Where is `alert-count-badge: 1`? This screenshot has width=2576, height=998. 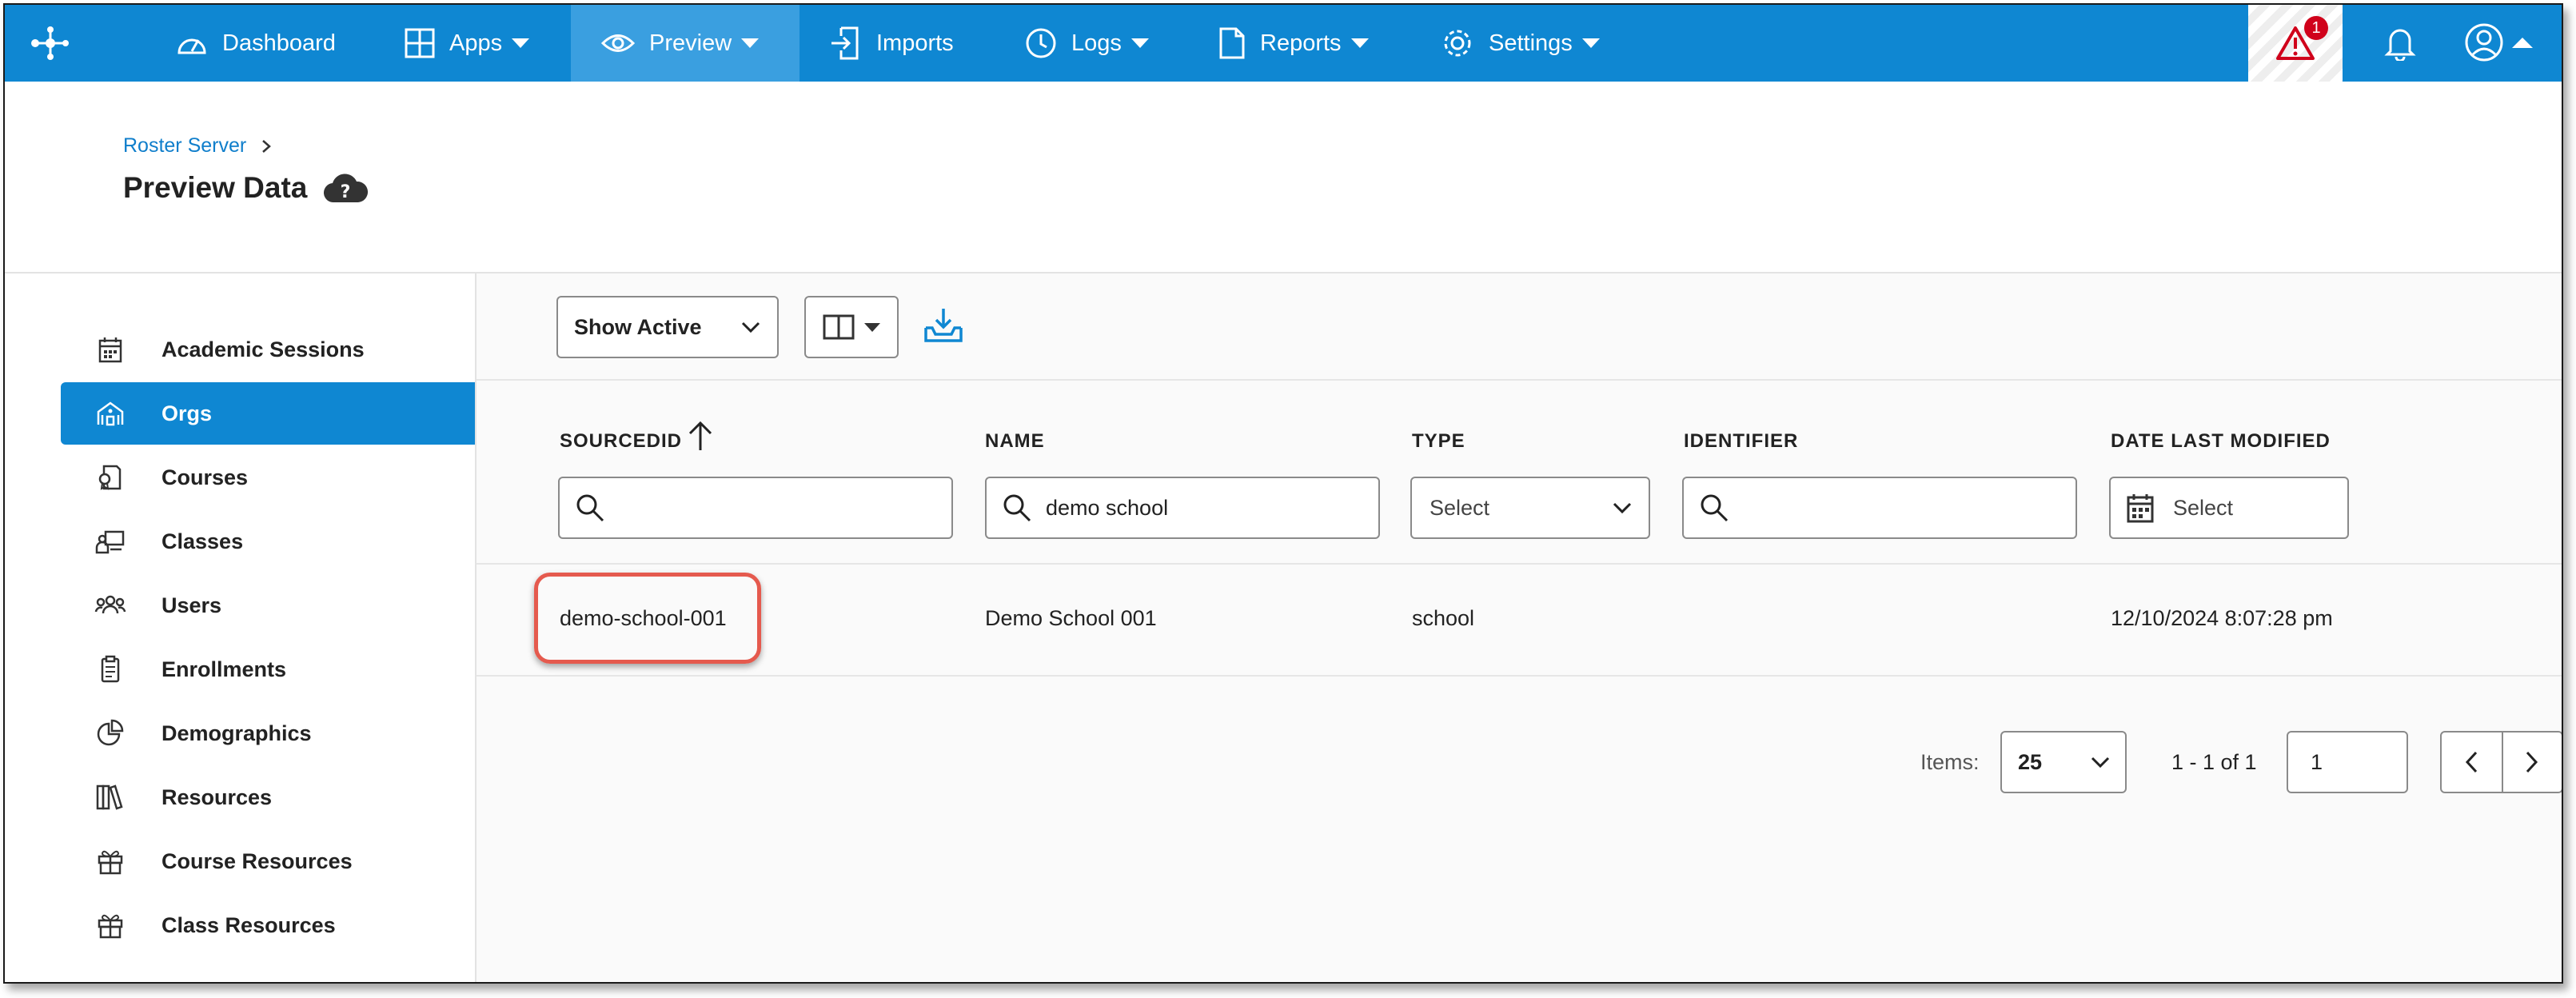
alert-count-badge: 1 is located at coordinates (2316, 28).